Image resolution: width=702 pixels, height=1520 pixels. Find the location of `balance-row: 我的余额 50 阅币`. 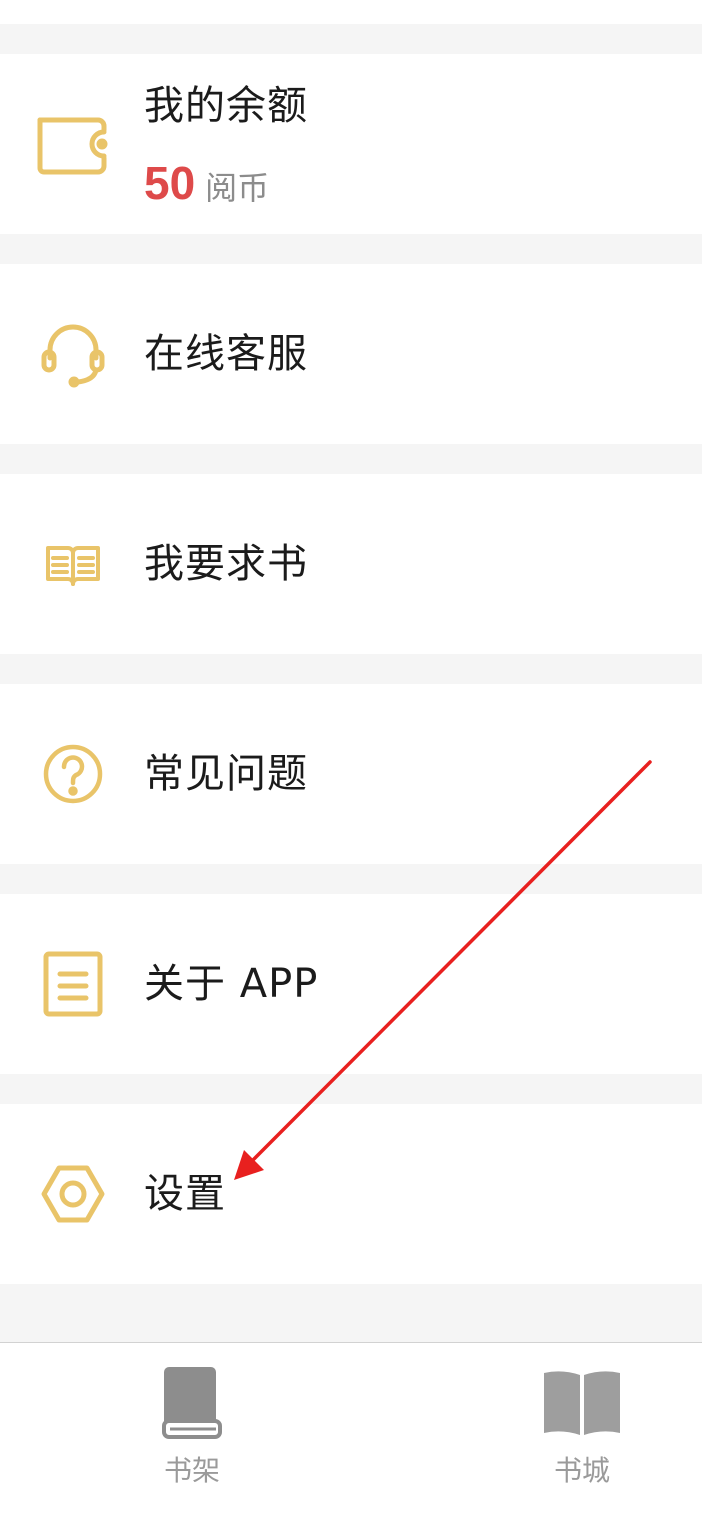

balance-row: 我的余额 50 阅币 is located at coordinates (351, 144).